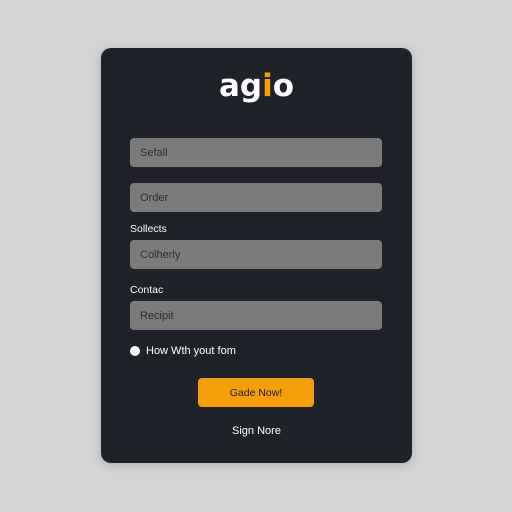 This screenshot has height=512, width=512. I want to click on radio-label: How Wth yout fom, so click(191, 351).